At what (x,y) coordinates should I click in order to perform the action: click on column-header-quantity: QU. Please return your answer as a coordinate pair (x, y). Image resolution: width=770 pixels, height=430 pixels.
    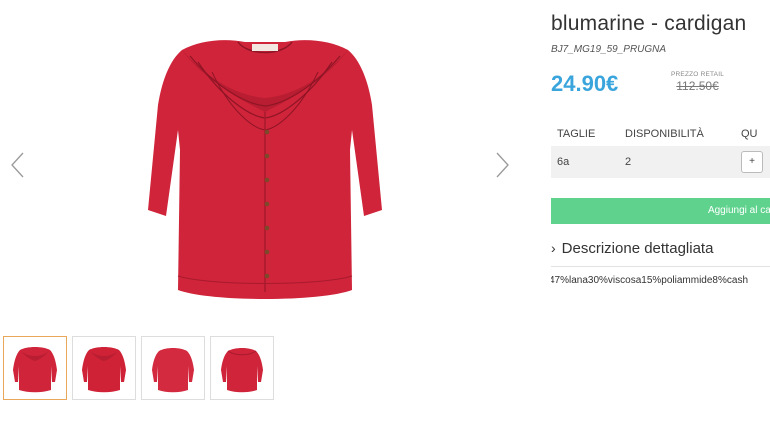
    Looking at the image, I should click on (749, 134).